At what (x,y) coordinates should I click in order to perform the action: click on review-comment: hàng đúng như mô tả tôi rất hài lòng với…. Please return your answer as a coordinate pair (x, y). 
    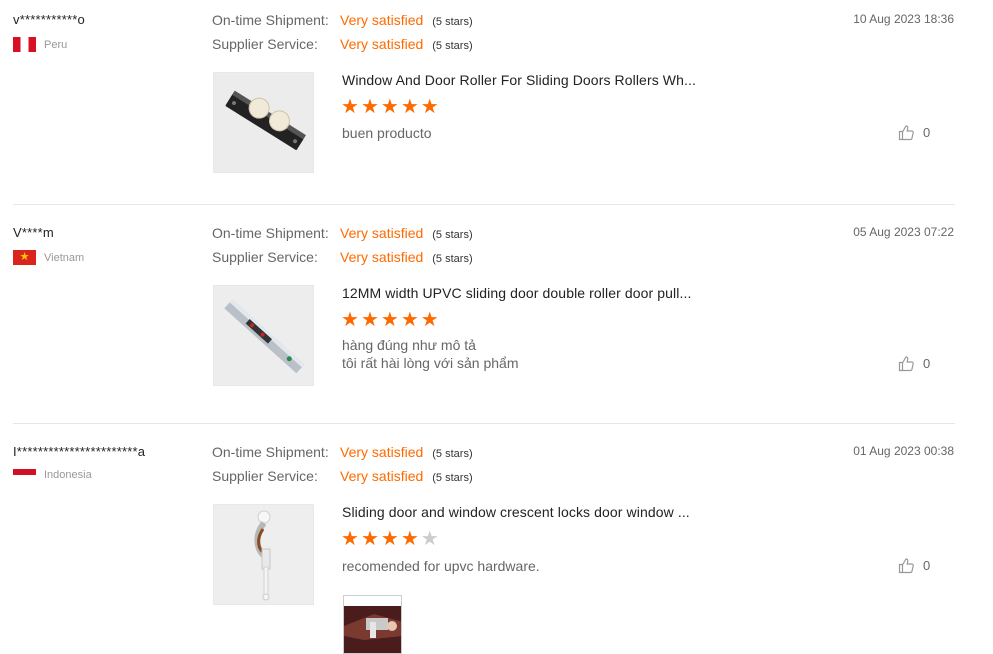
    Looking at the image, I should click on (430, 354).